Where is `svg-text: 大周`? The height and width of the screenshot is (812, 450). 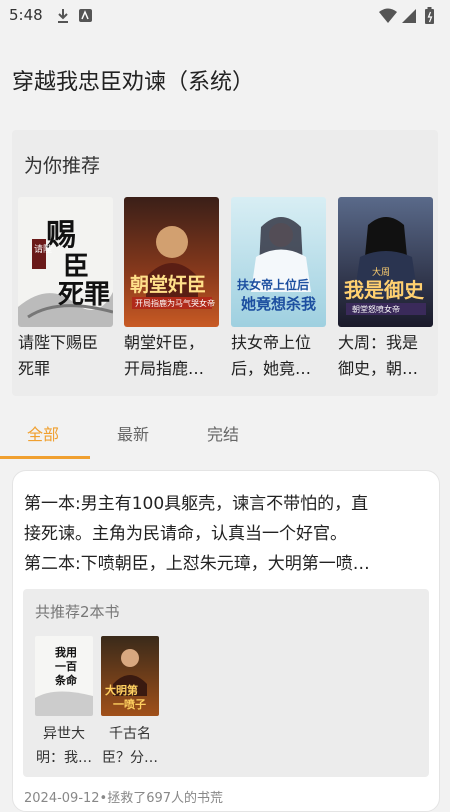
svg-text: 大周 is located at coordinates (381, 272).